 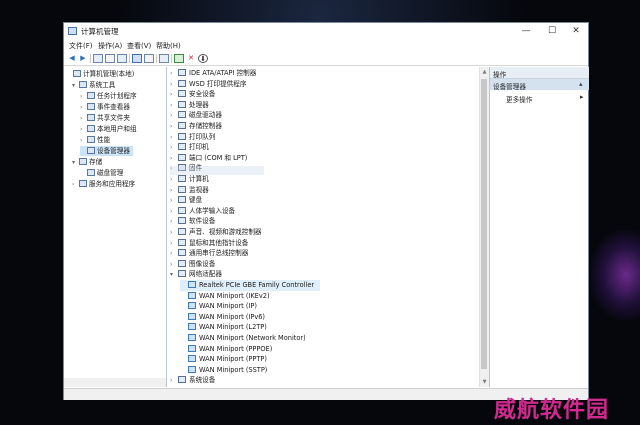 I want to click on menu-help: 帮助(H), so click(x=168, y=46).